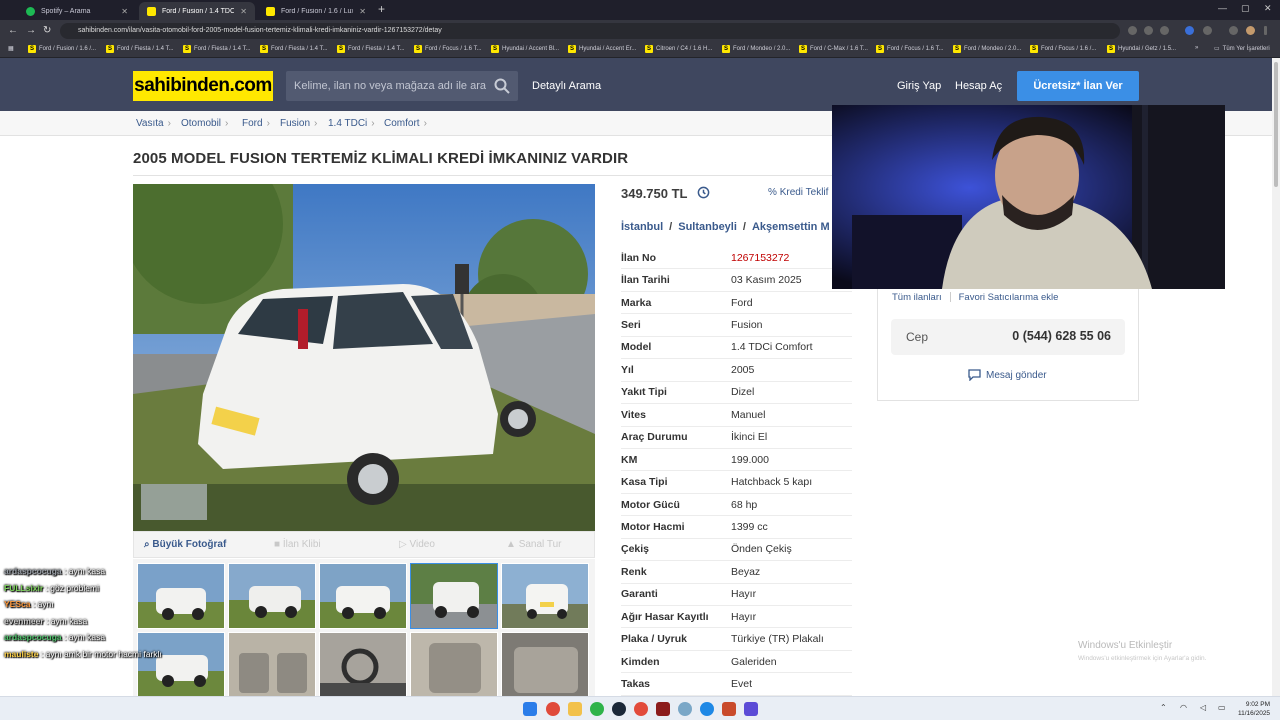 This screenshot has width=1280, height=720. I want to click on apps-icon: ▦, so click(11, 48).